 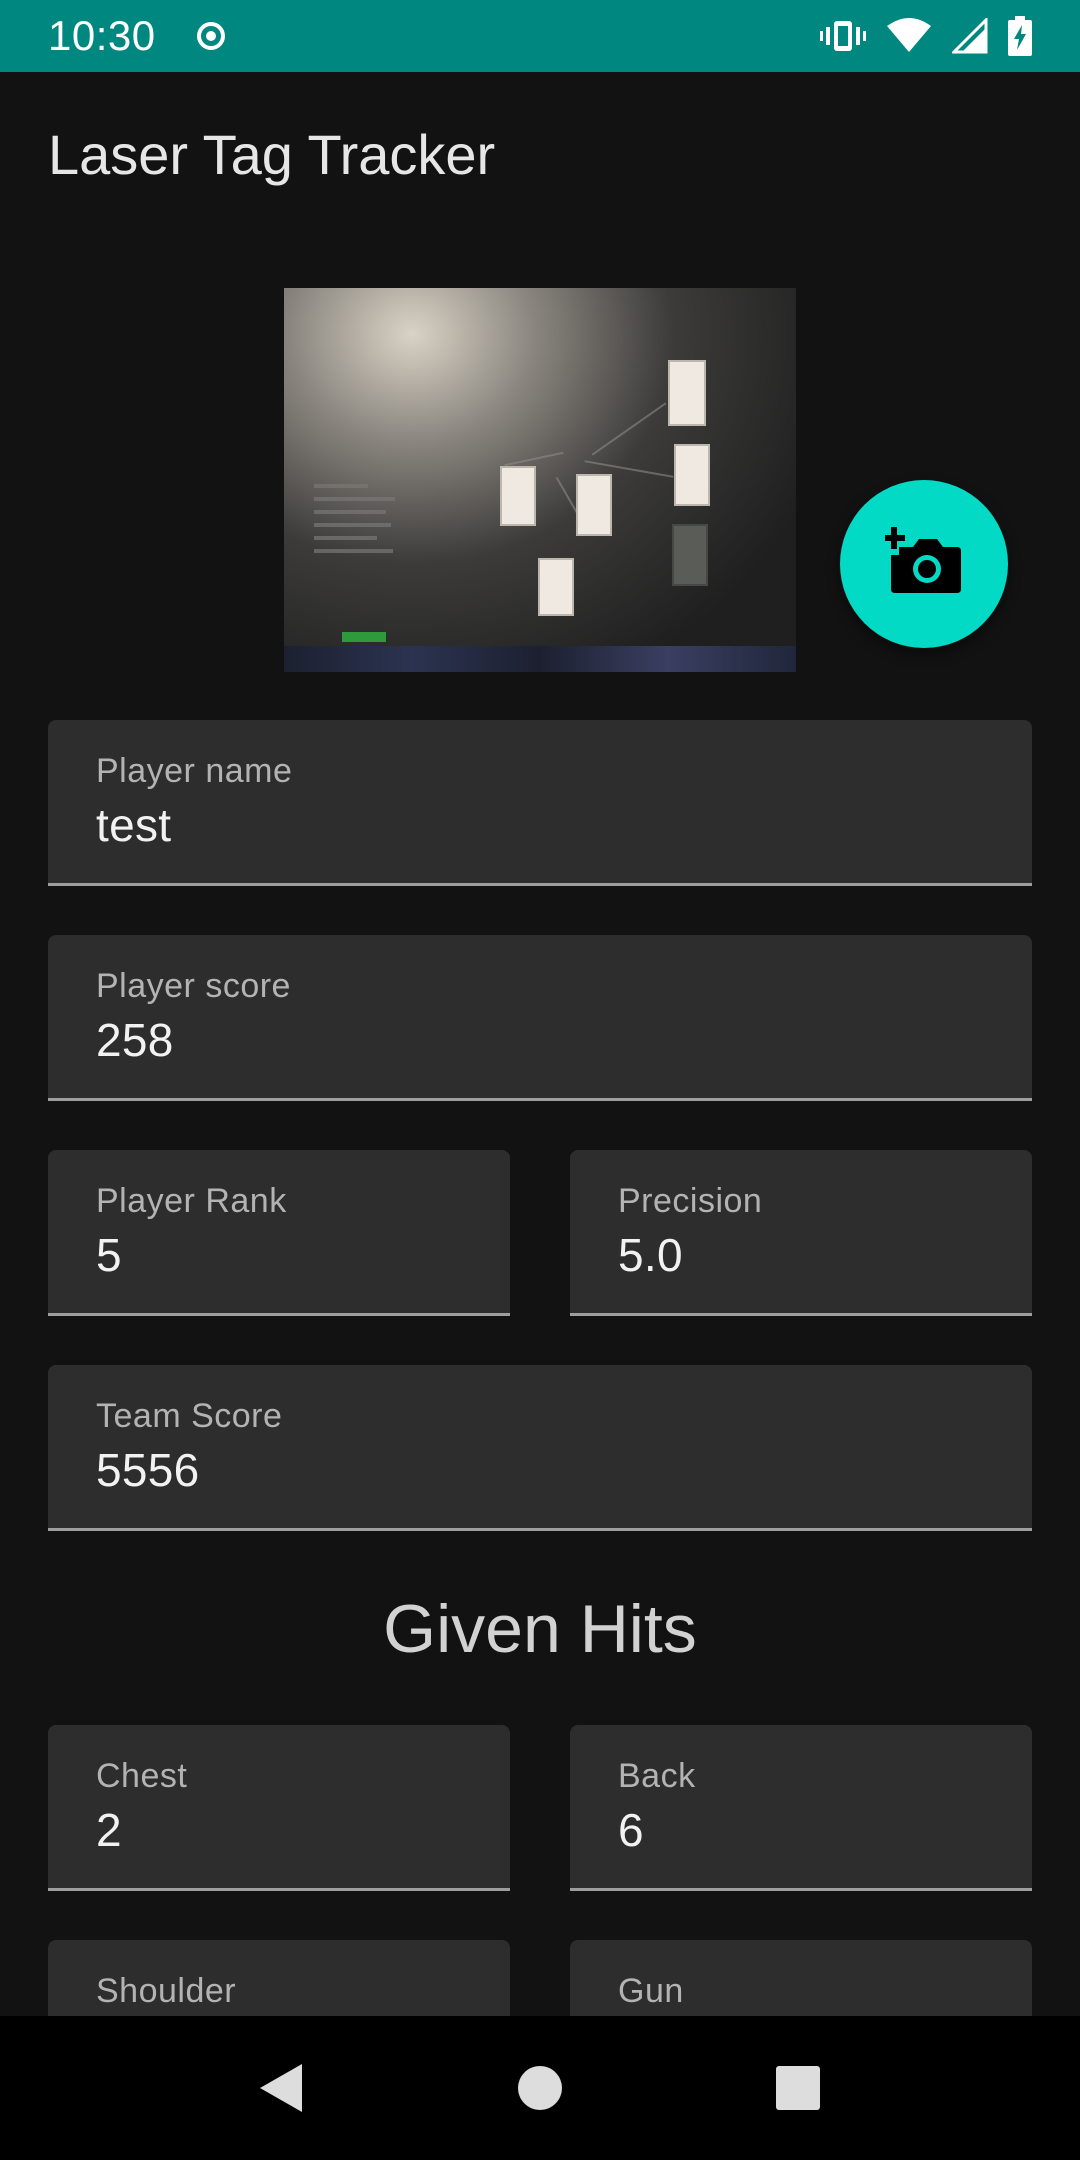 I want to click on team-score-value: 5556, so click(x=148, y=1470).